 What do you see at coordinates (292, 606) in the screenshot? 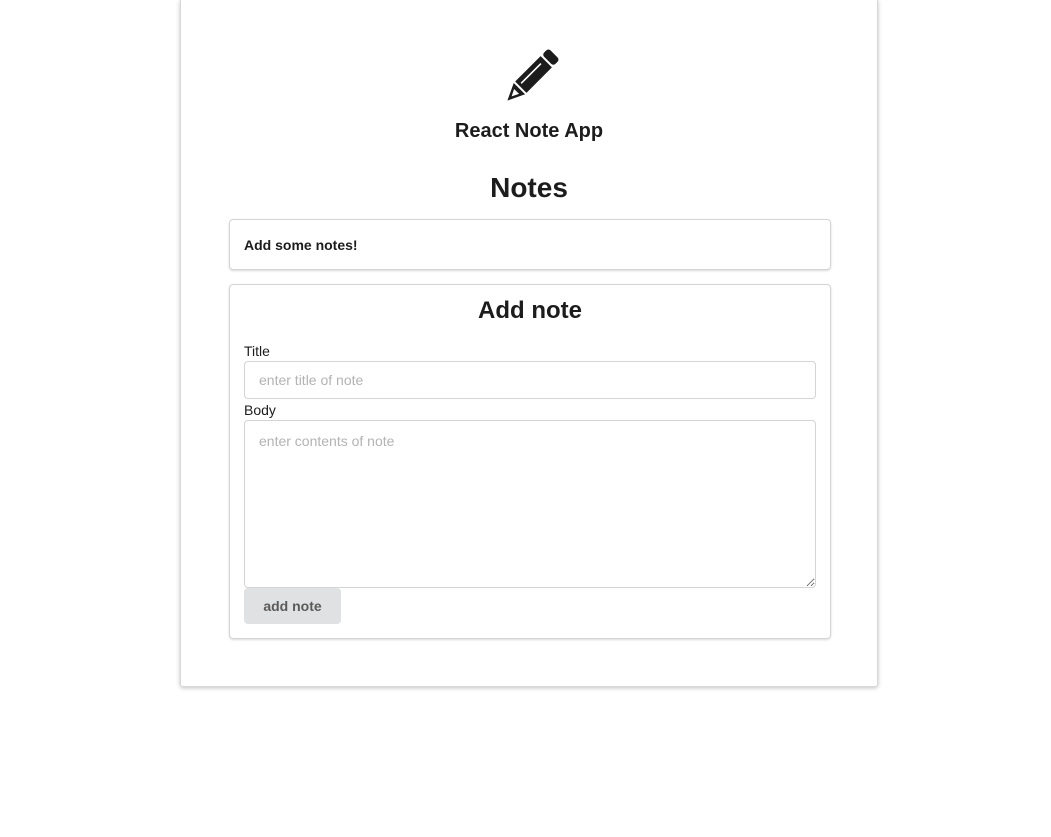
I see `add-note-button: add note` at bounding box center [292, 606].